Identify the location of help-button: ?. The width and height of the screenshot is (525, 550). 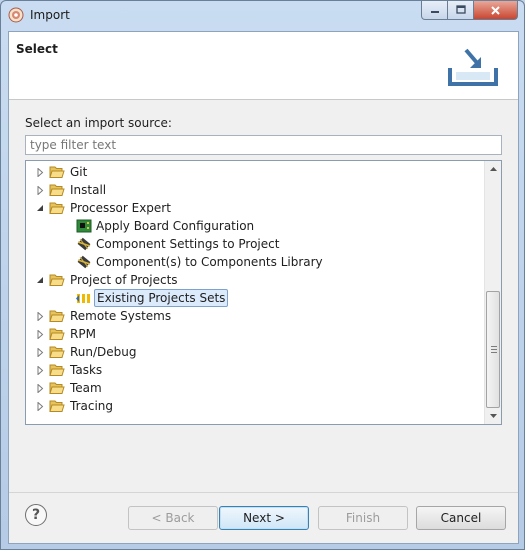
(36, 515).